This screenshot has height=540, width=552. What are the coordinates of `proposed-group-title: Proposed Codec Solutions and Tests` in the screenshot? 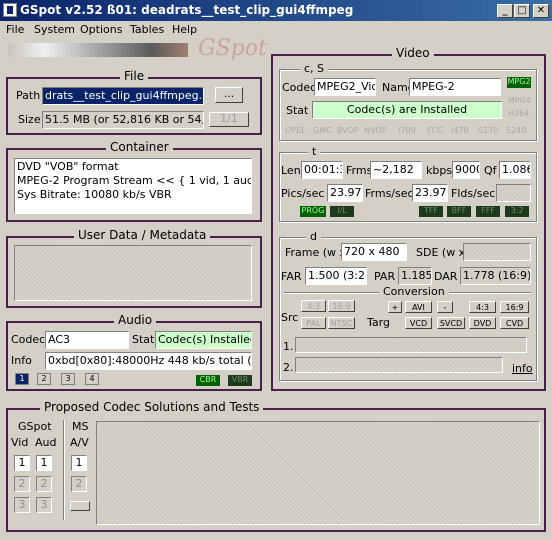 It's located at (152, 407).